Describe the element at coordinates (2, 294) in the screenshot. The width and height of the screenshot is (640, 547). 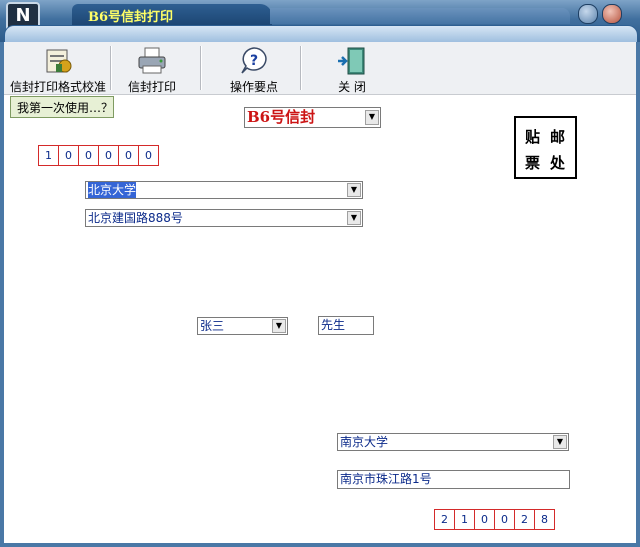
I see `frame-left` at that location.